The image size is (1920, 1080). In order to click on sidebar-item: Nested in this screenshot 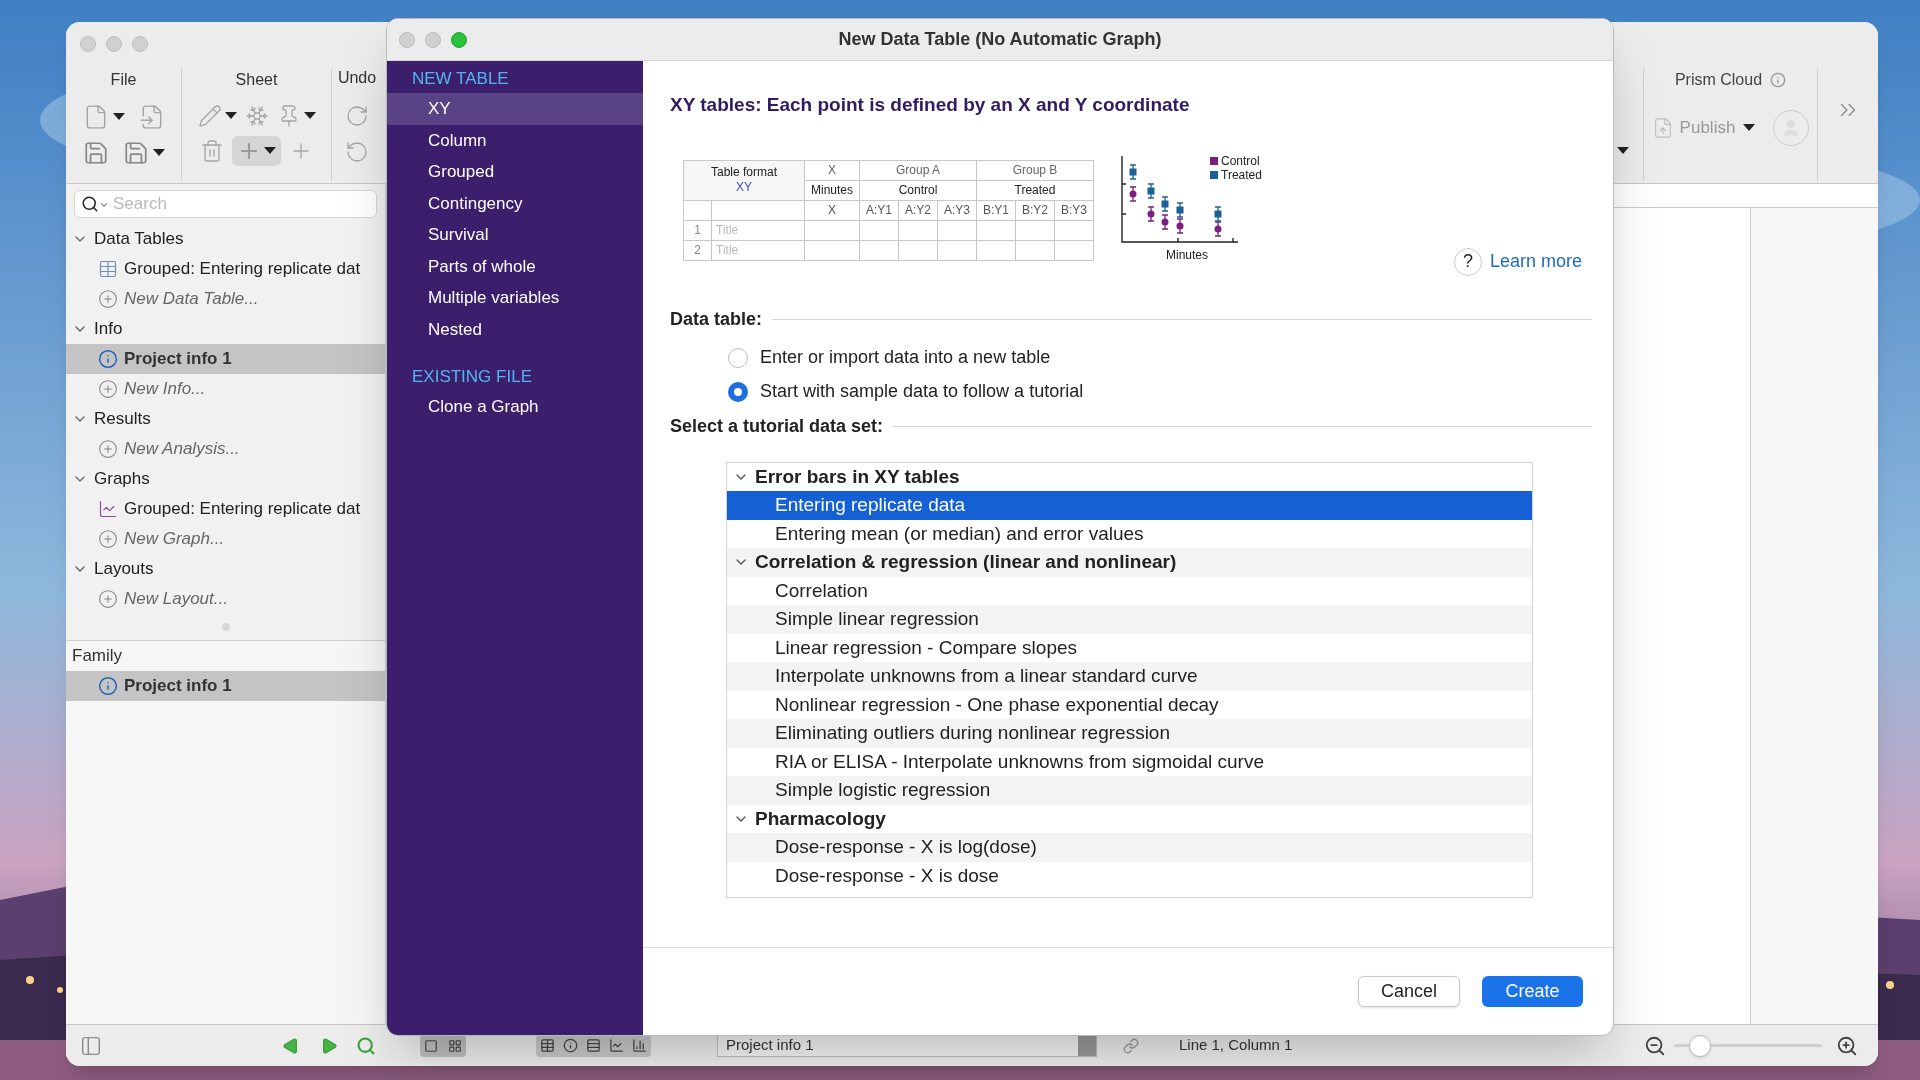, I will do `click(515, 329)`.